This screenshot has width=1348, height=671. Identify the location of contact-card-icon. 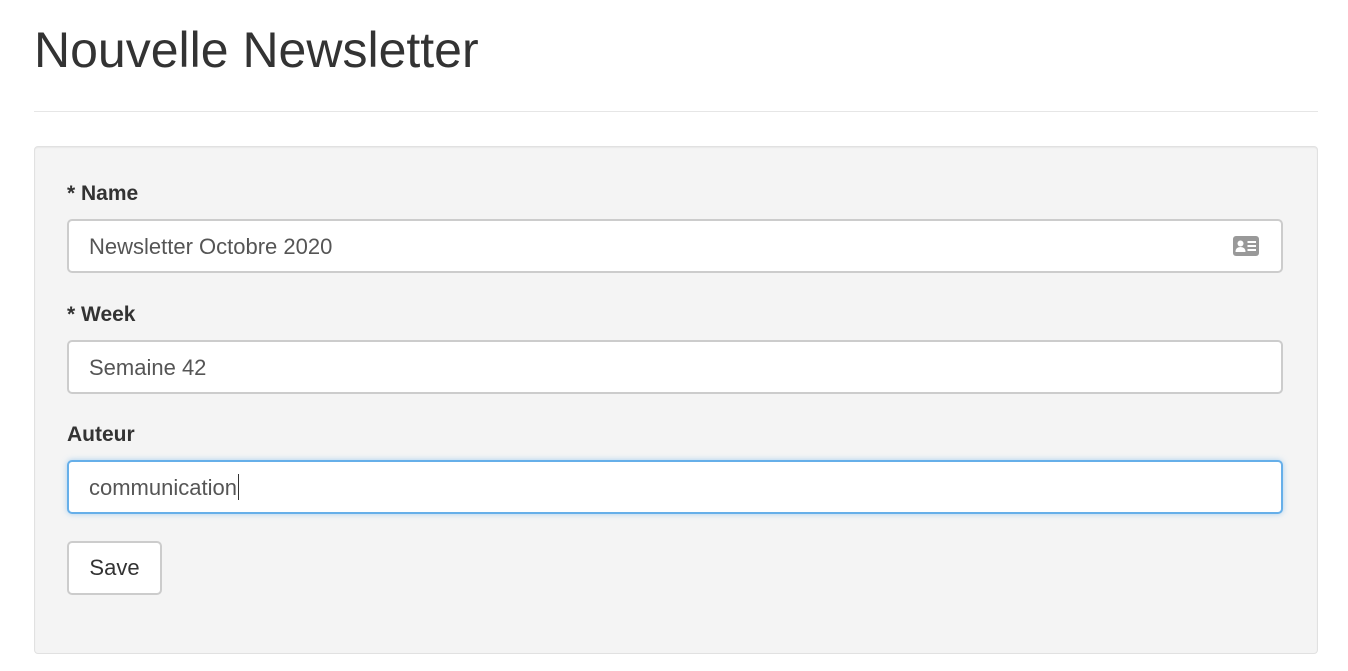
(1246, 246).